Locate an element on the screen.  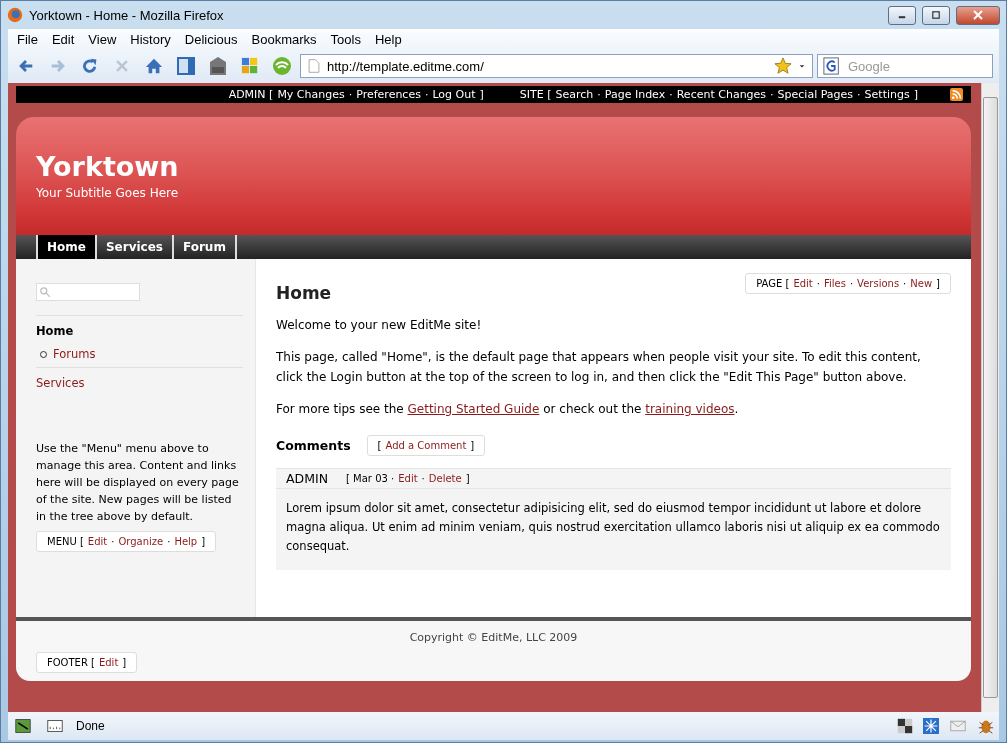
maximize-icon is located at coordinates (936, 15).